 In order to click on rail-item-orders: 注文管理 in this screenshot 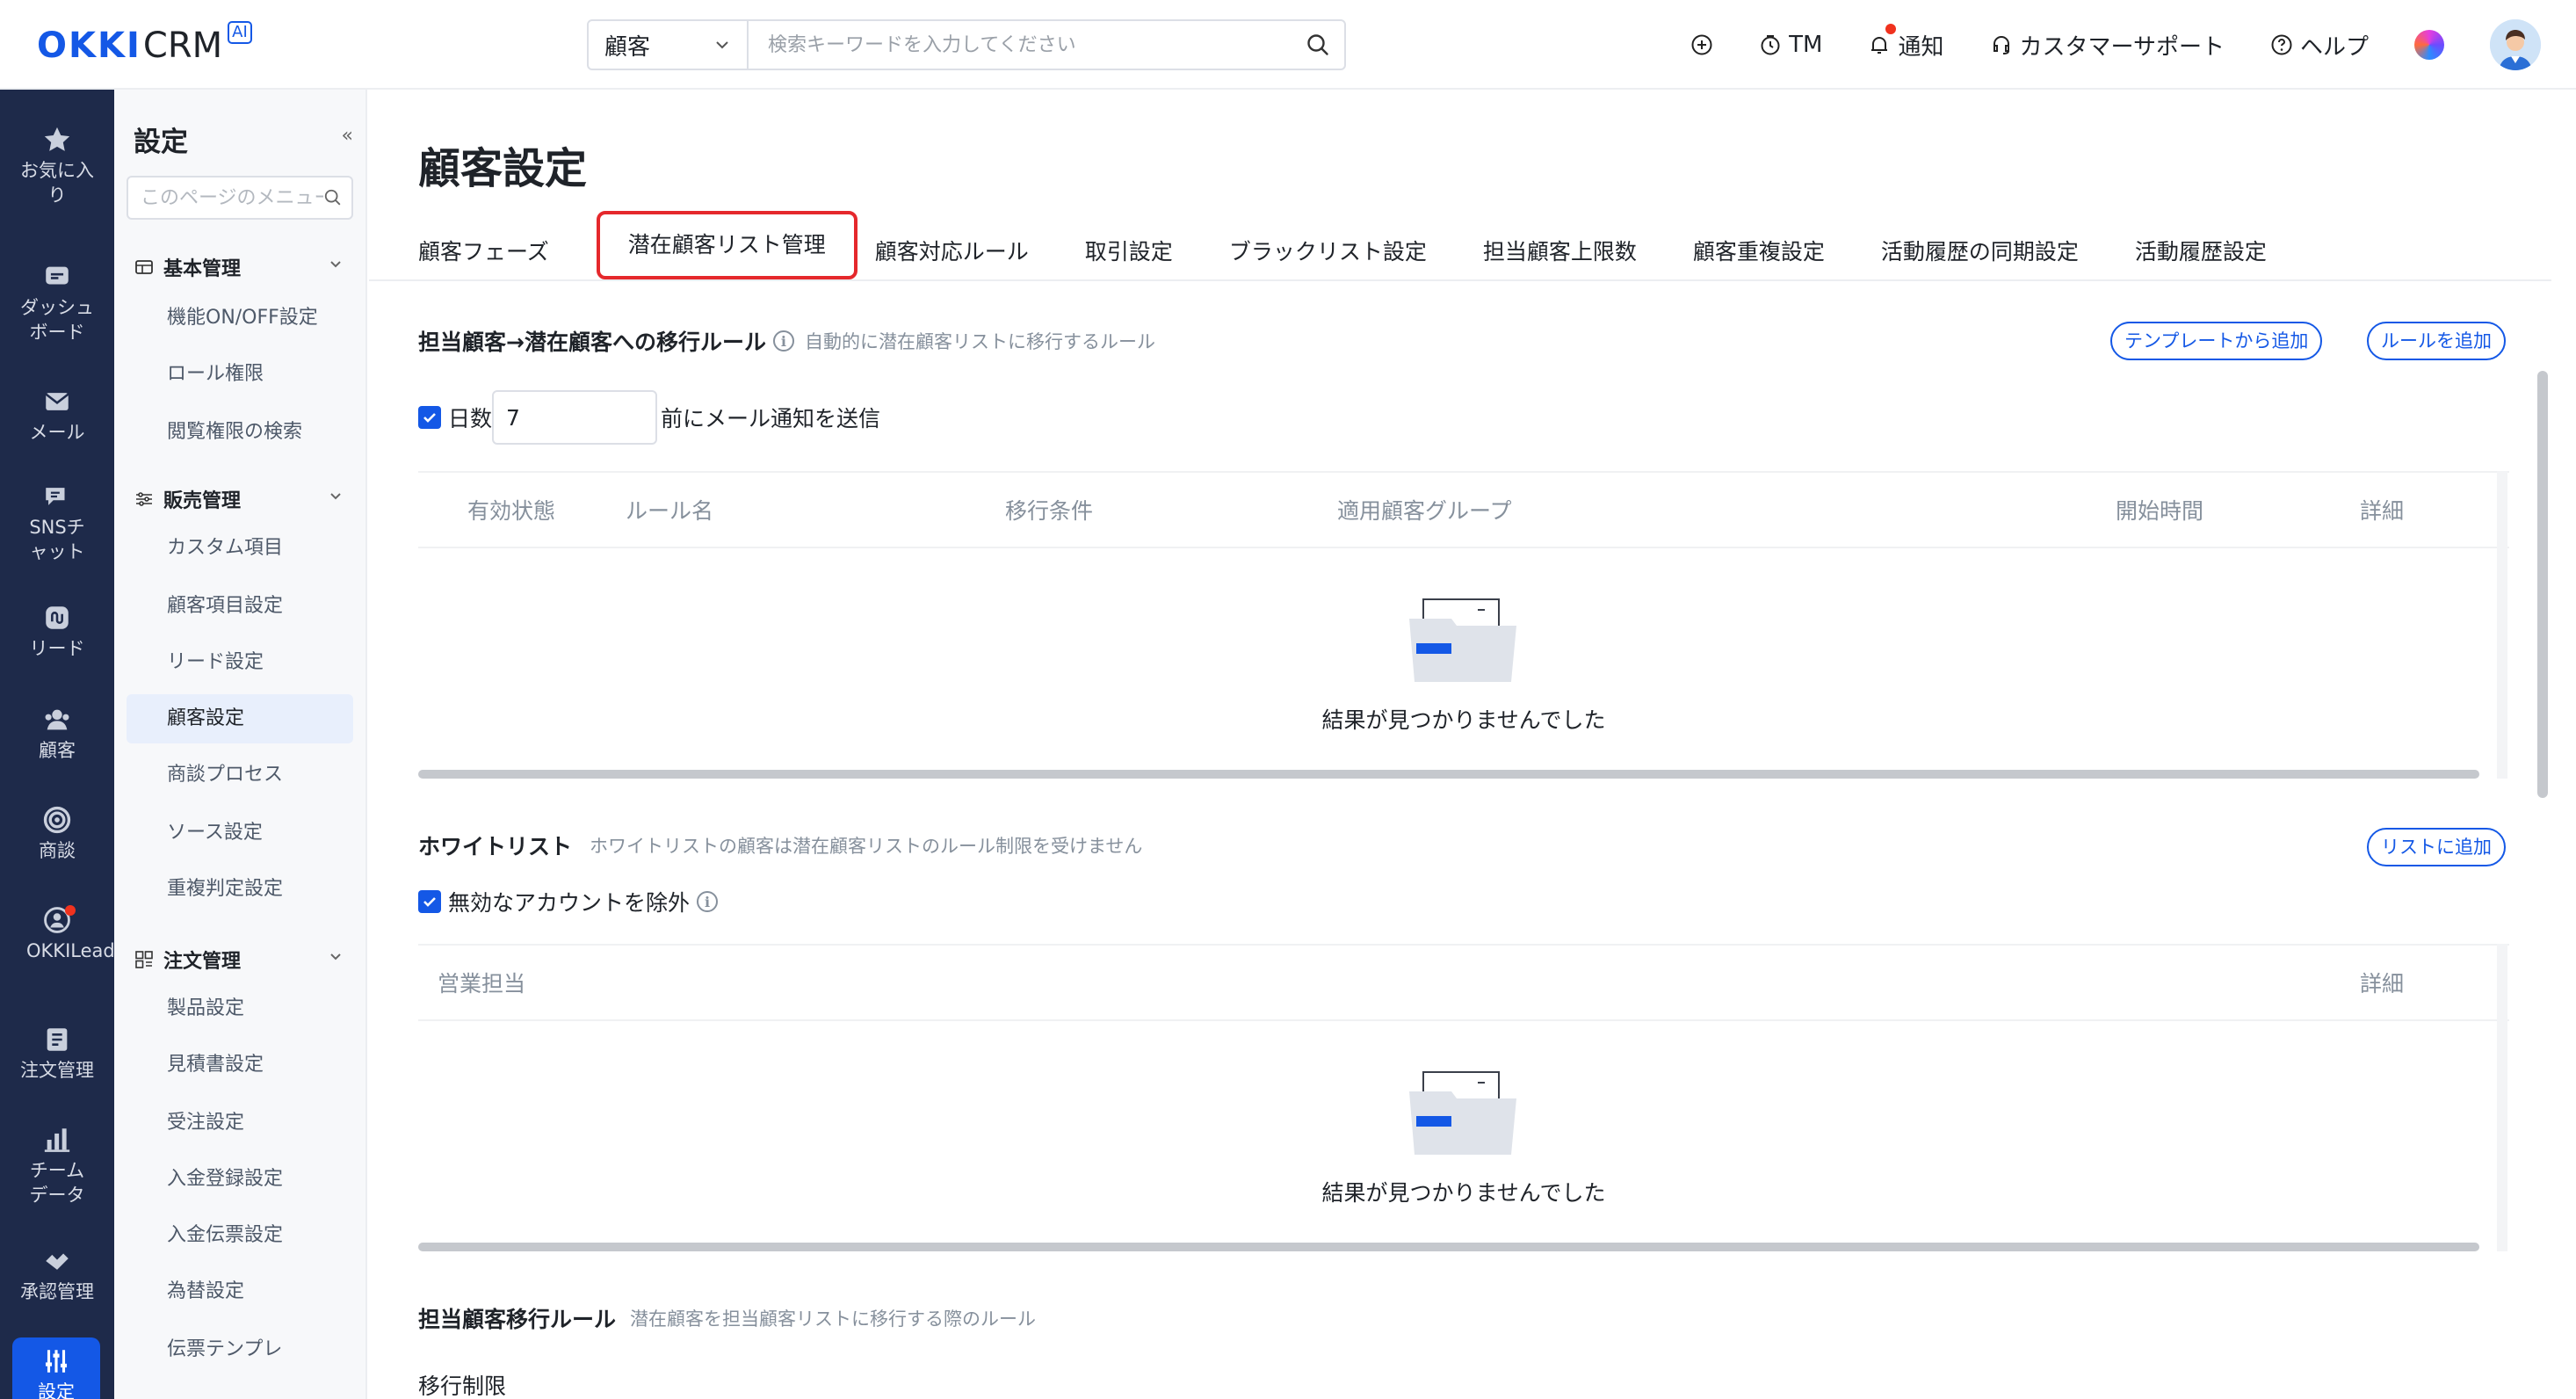, I will do `click(57, 1054)`.